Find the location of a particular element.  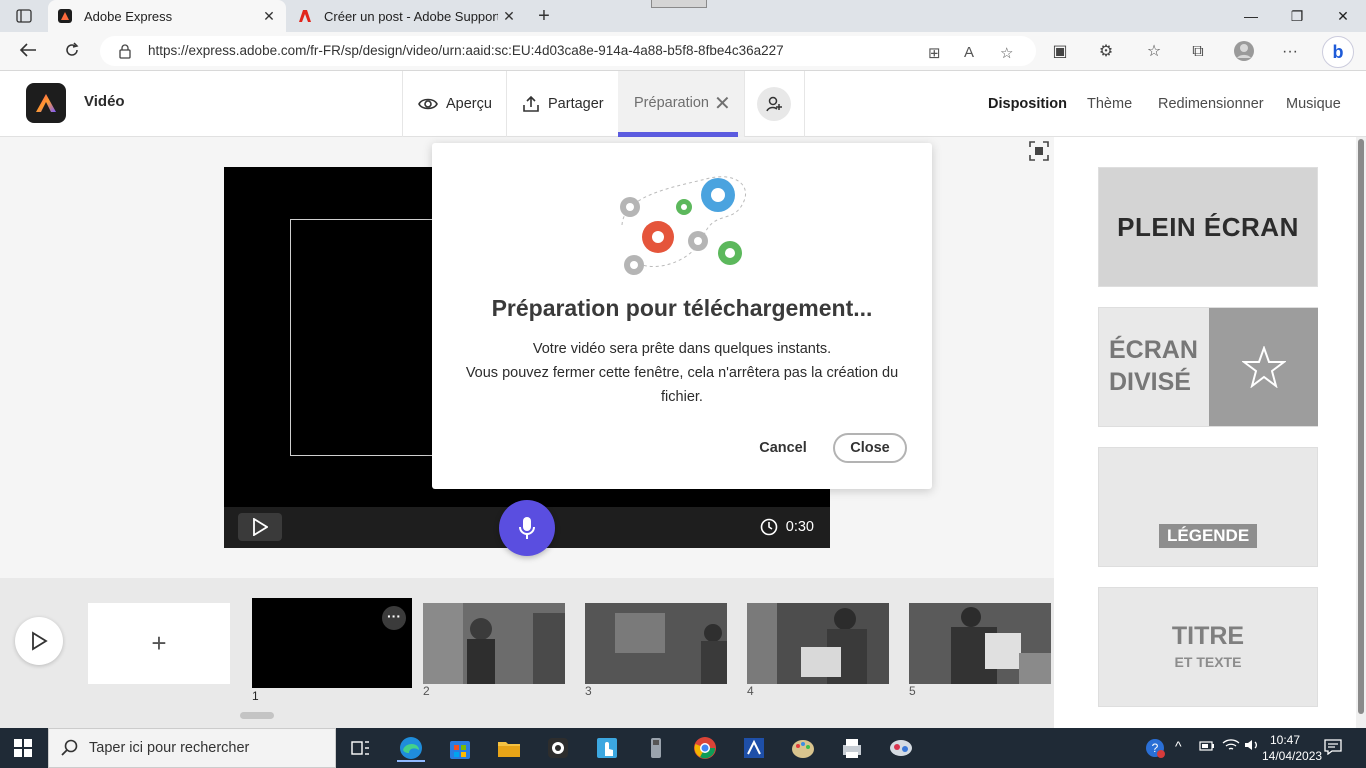

preview-button: Aperçu is located at coordinates (455, 104).